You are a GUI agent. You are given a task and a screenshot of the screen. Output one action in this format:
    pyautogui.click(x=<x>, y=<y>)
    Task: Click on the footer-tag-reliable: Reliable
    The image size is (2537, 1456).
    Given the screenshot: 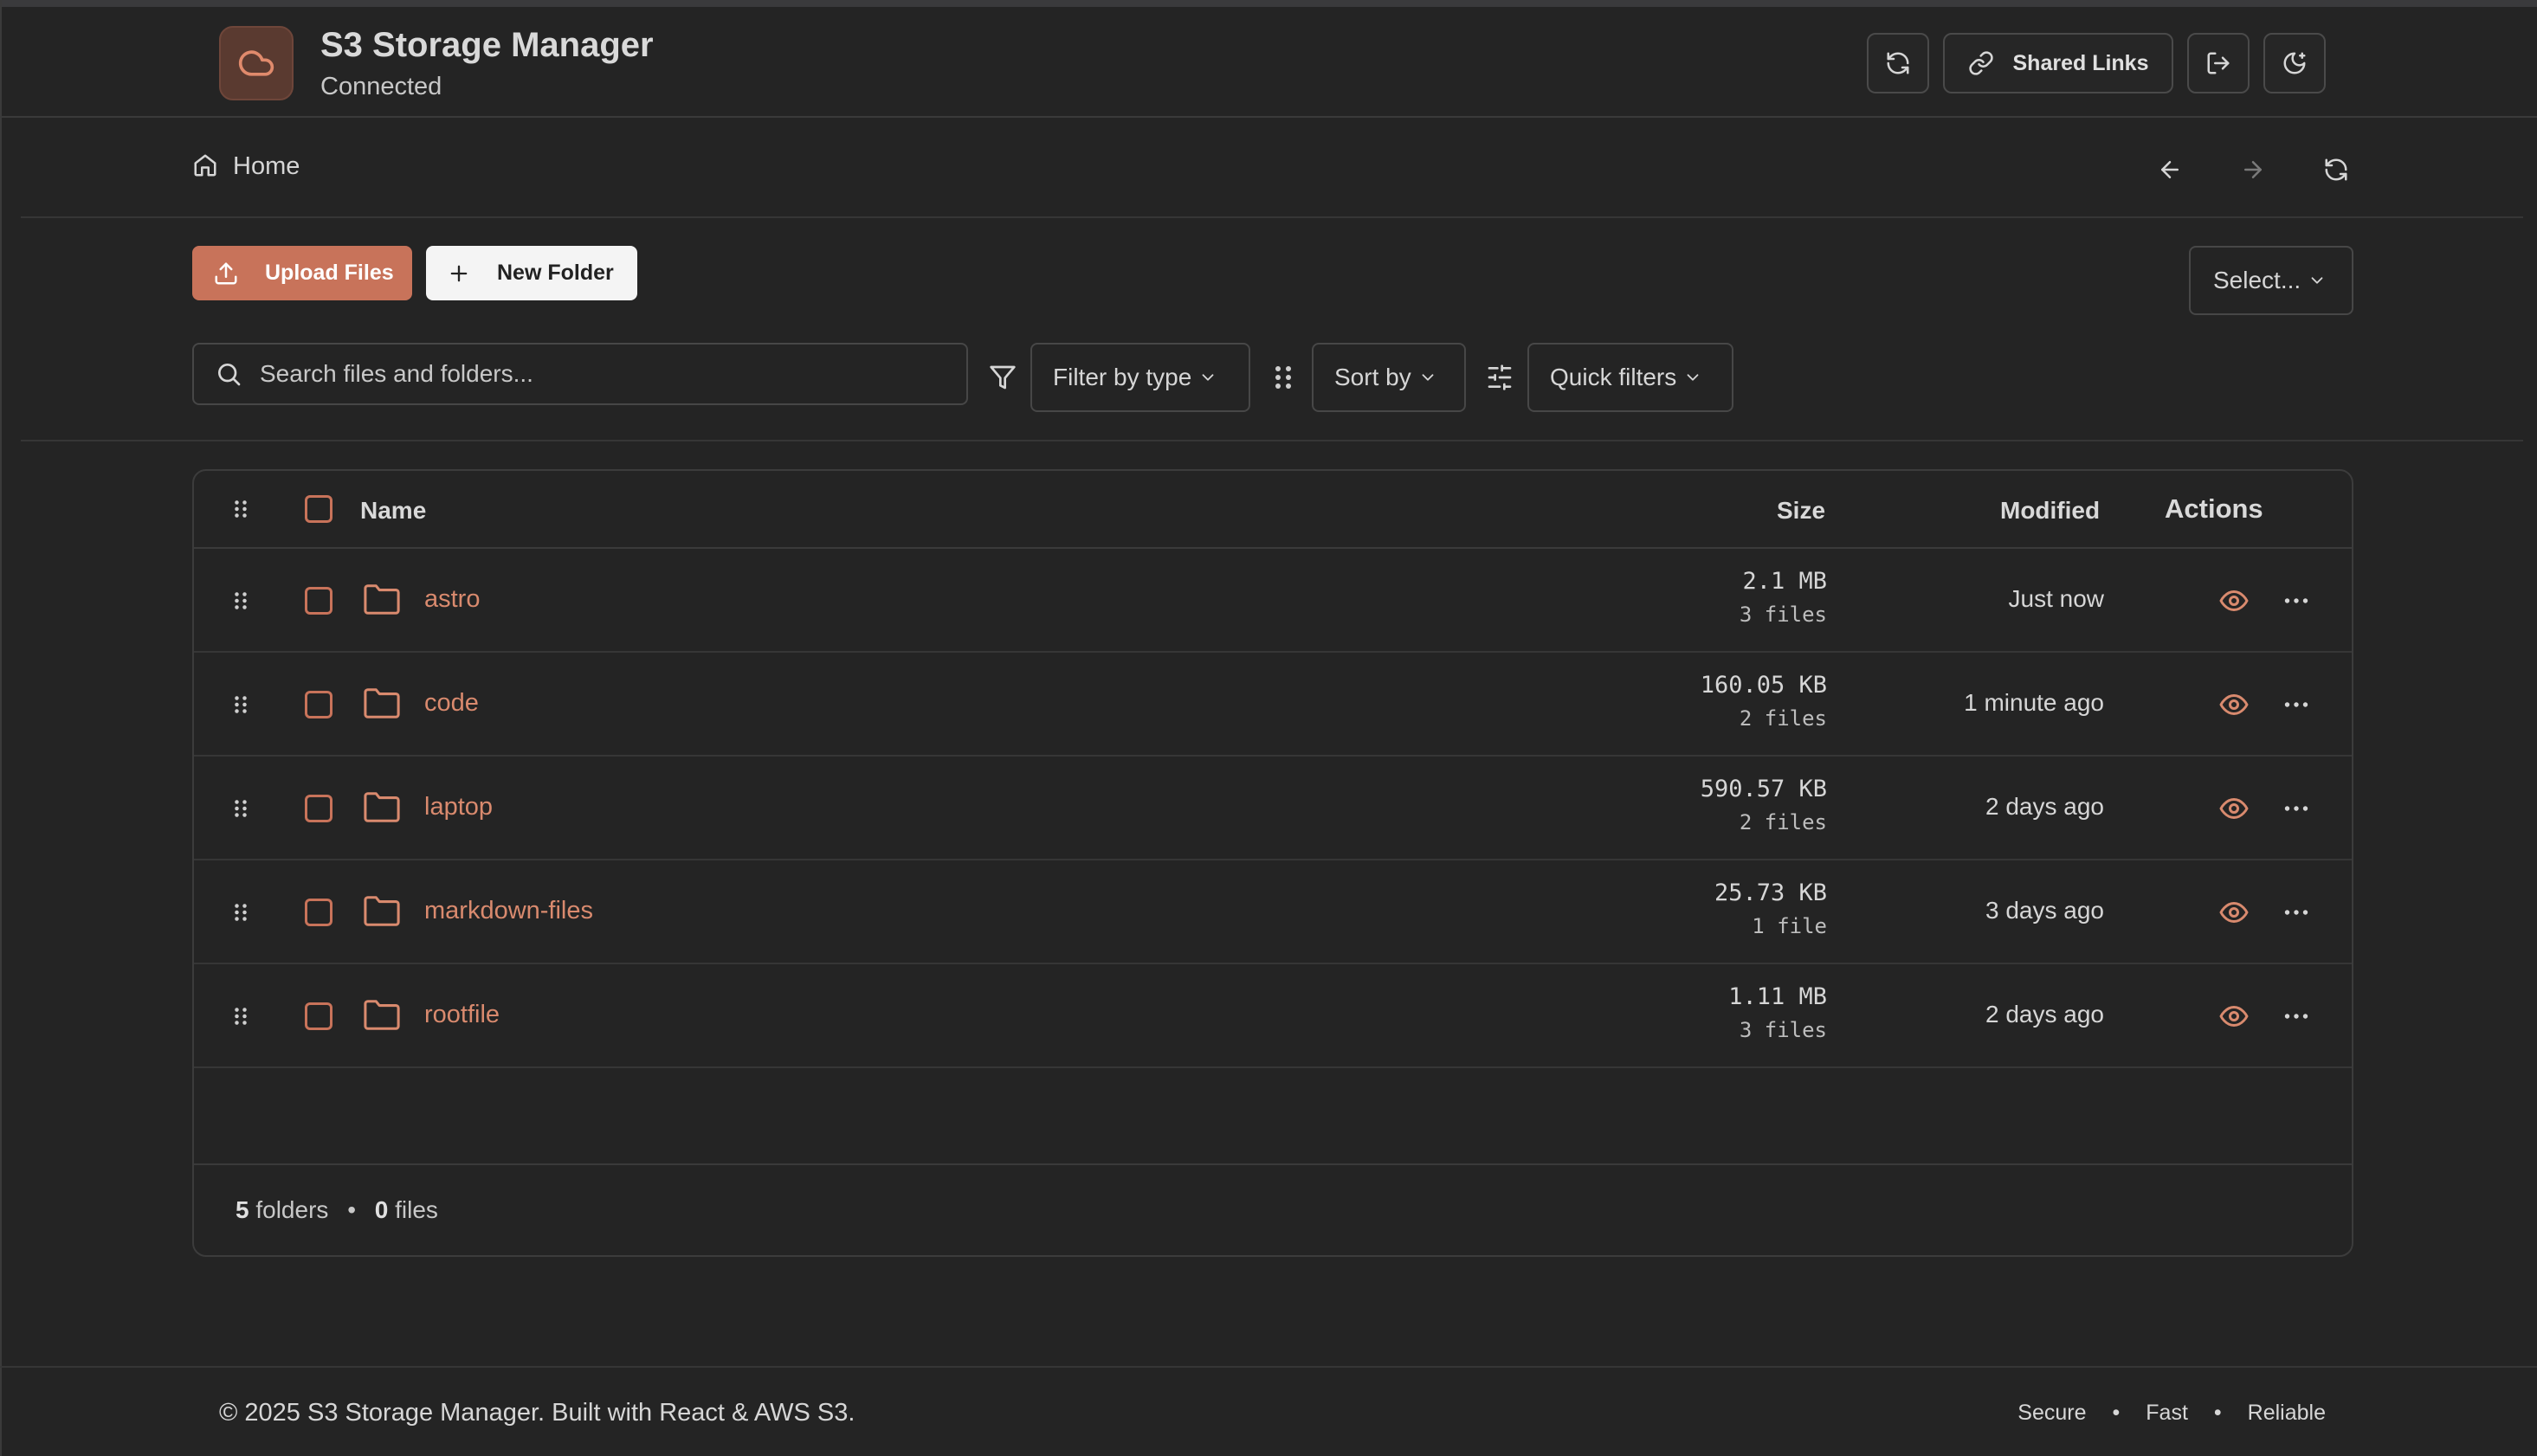 What is the action you would take?
    pyautogui.click(x=2286, y=1413)
    